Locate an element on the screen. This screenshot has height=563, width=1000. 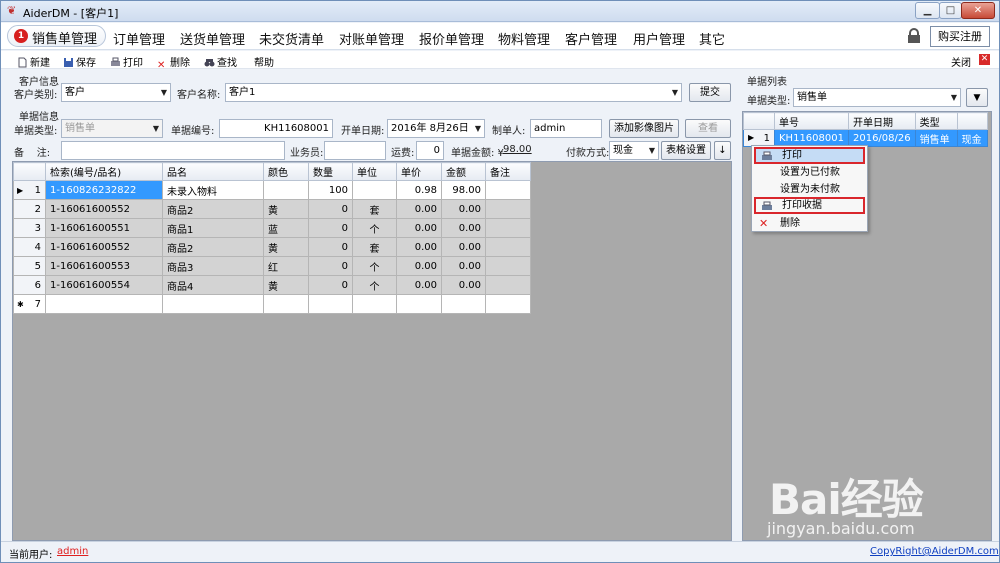
cell-qty is located at coordinates (330, 304).